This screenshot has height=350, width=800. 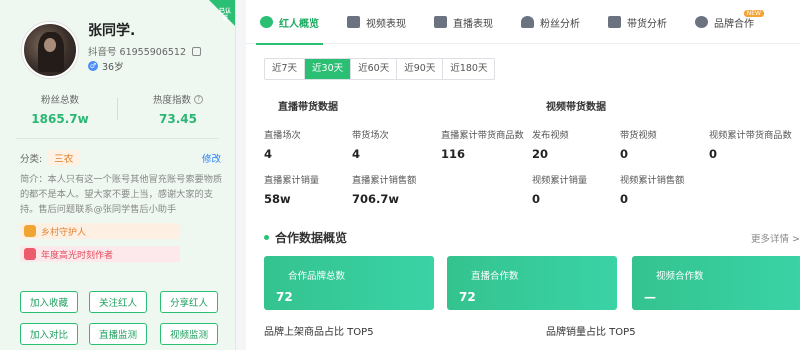 What do you see at coordinates (171, 100) in the screenshot?
I see `hot-label: 热度指数` at bounding box center [171, 100].